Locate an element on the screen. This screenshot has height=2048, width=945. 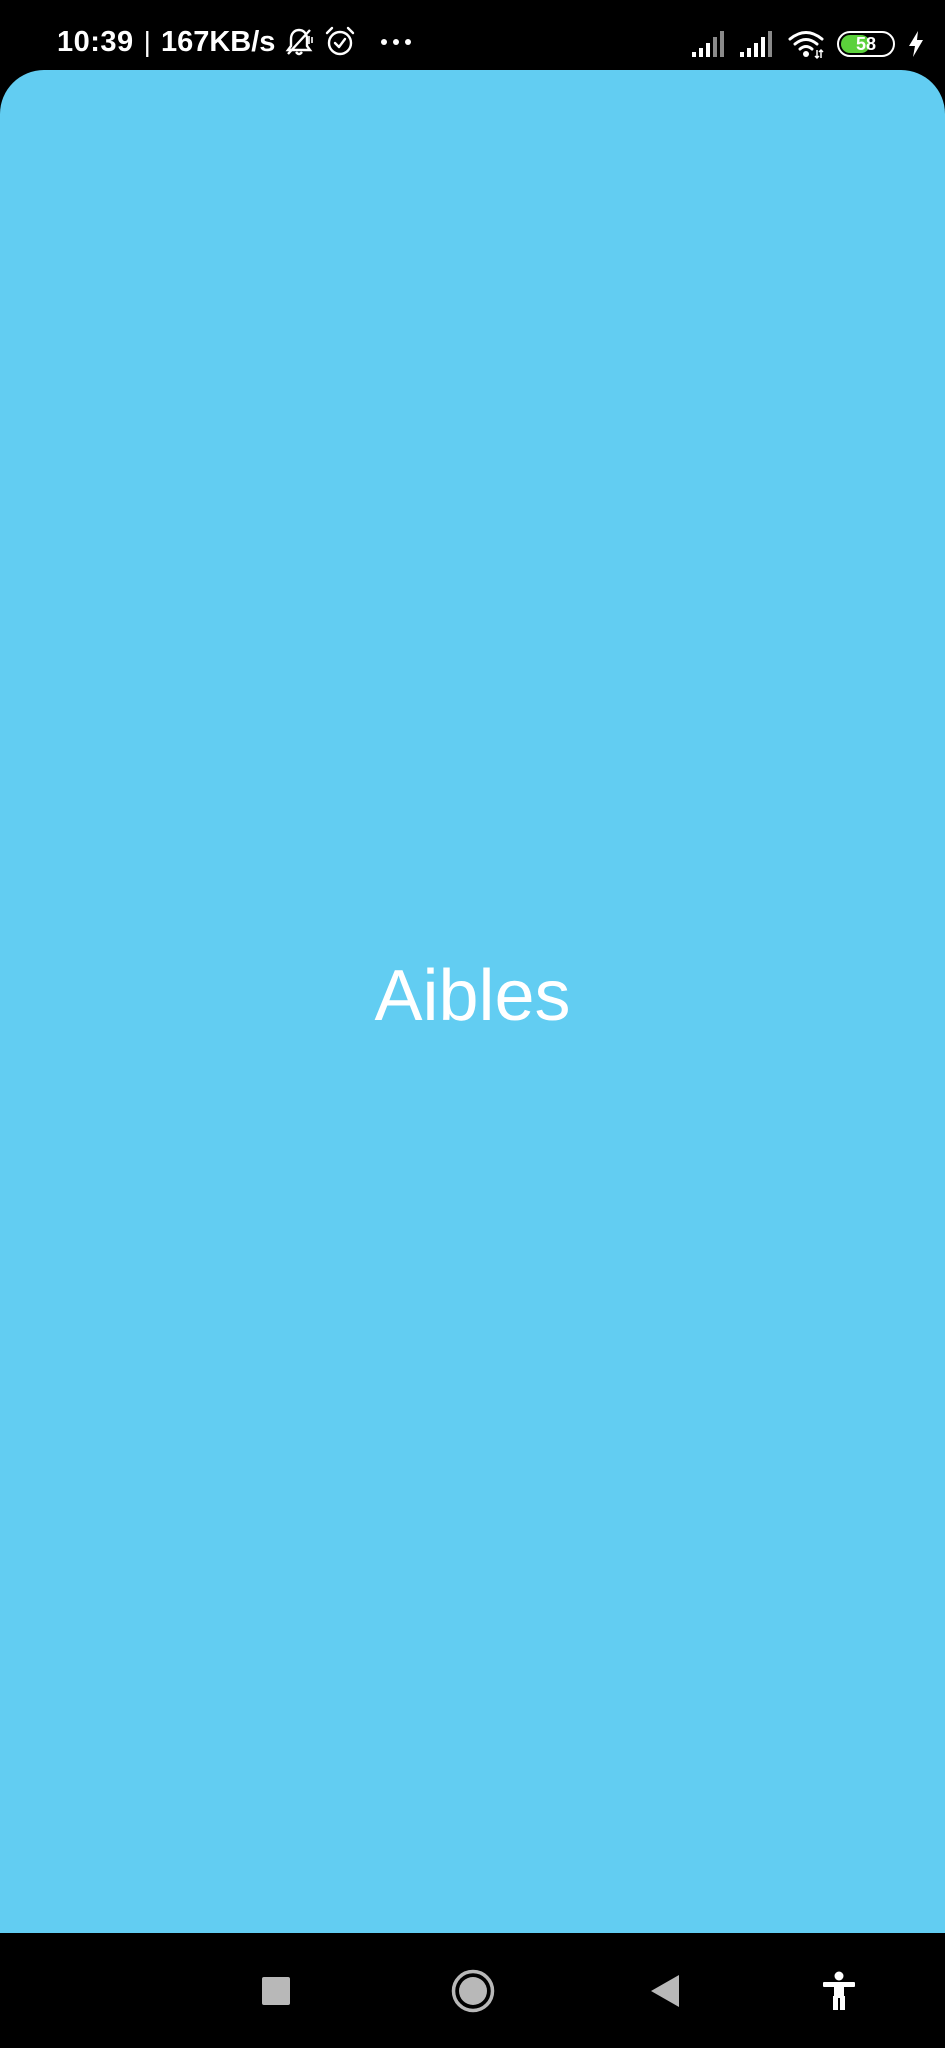
navigation-bar is located at coordinates (472, 1990).